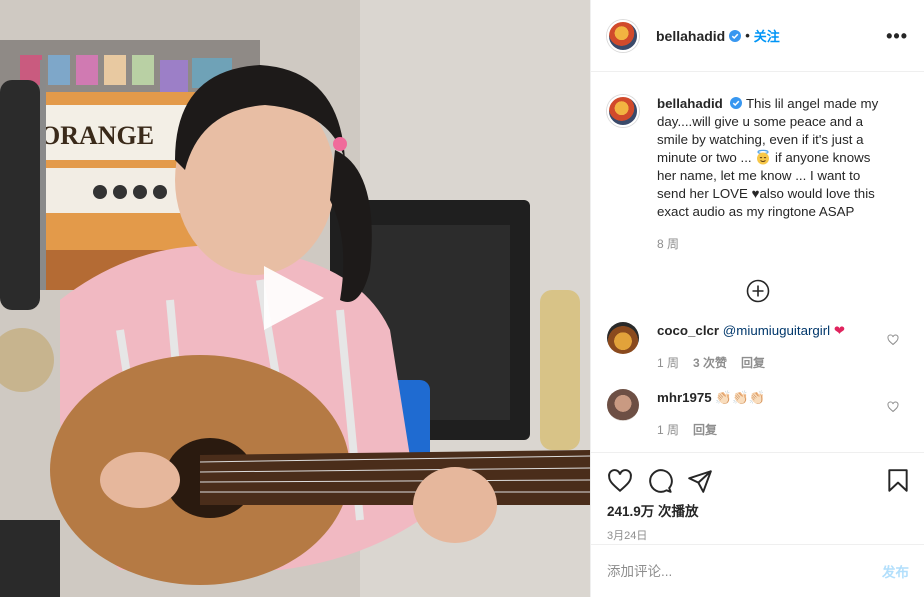 This screenshot has width=924, height=597. What do you see at coordinates (767, 35) in the screenshot?
I see `follow-button: 关注` at bounding box center [767, 35].